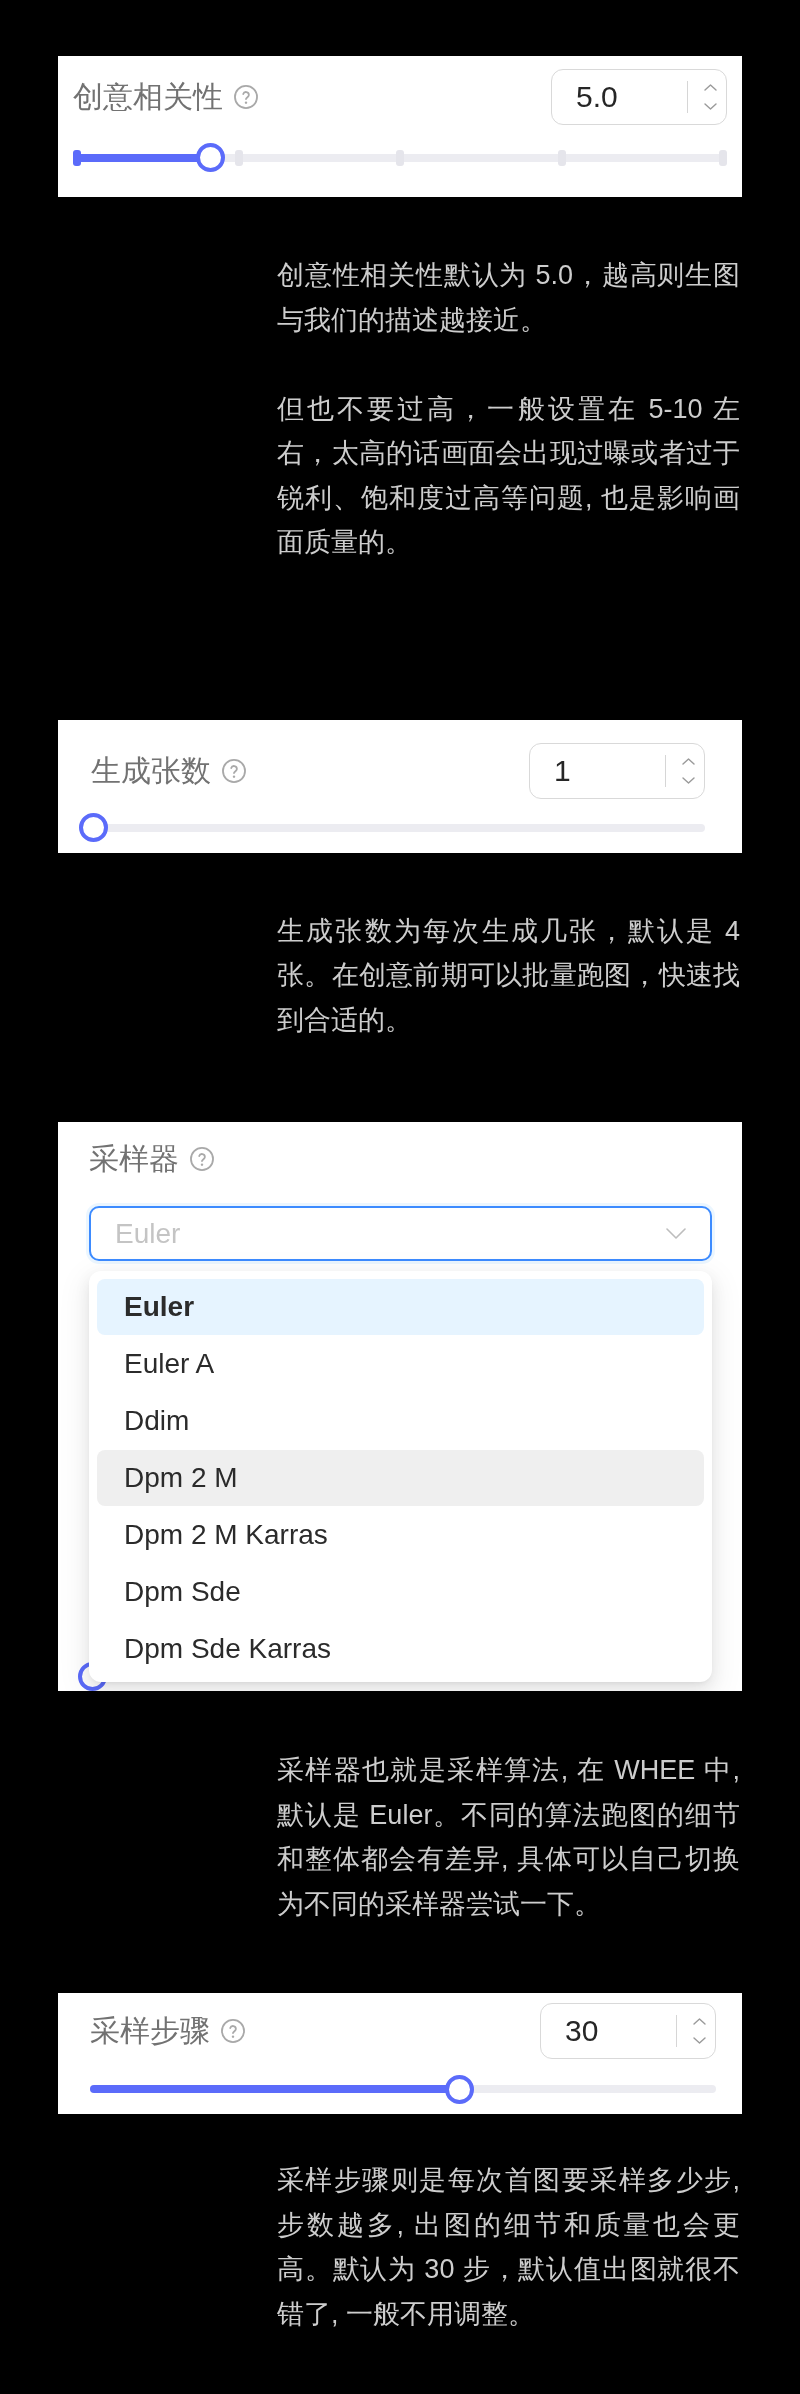 The width and height of the screenshot is (800, 2394). I want to click on note-text: 采样步骤则是每次首图要采样多少步, 步数越多, 出图的细节和质量也会更高。默认为 30 步，默认值出图就很不错了, 一般不用调整。, so click(508, 2247).